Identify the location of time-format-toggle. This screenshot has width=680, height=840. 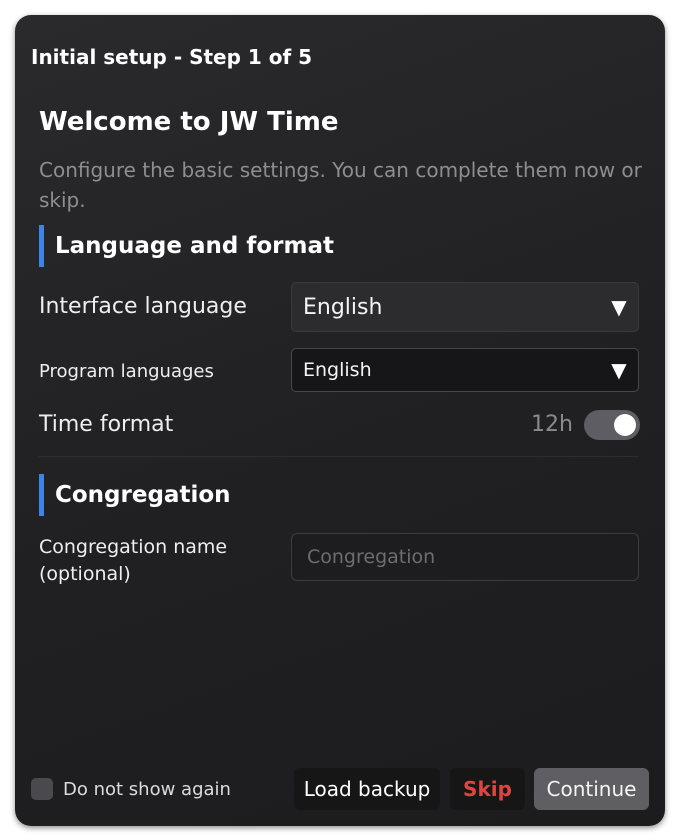
(612, 425).